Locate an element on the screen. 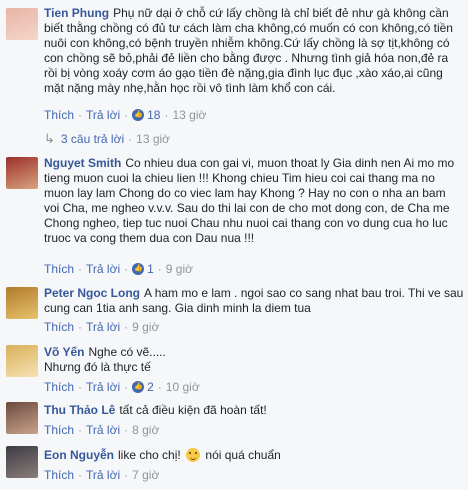  timestamp: 8 giờ is located at coordinates (145, 430).